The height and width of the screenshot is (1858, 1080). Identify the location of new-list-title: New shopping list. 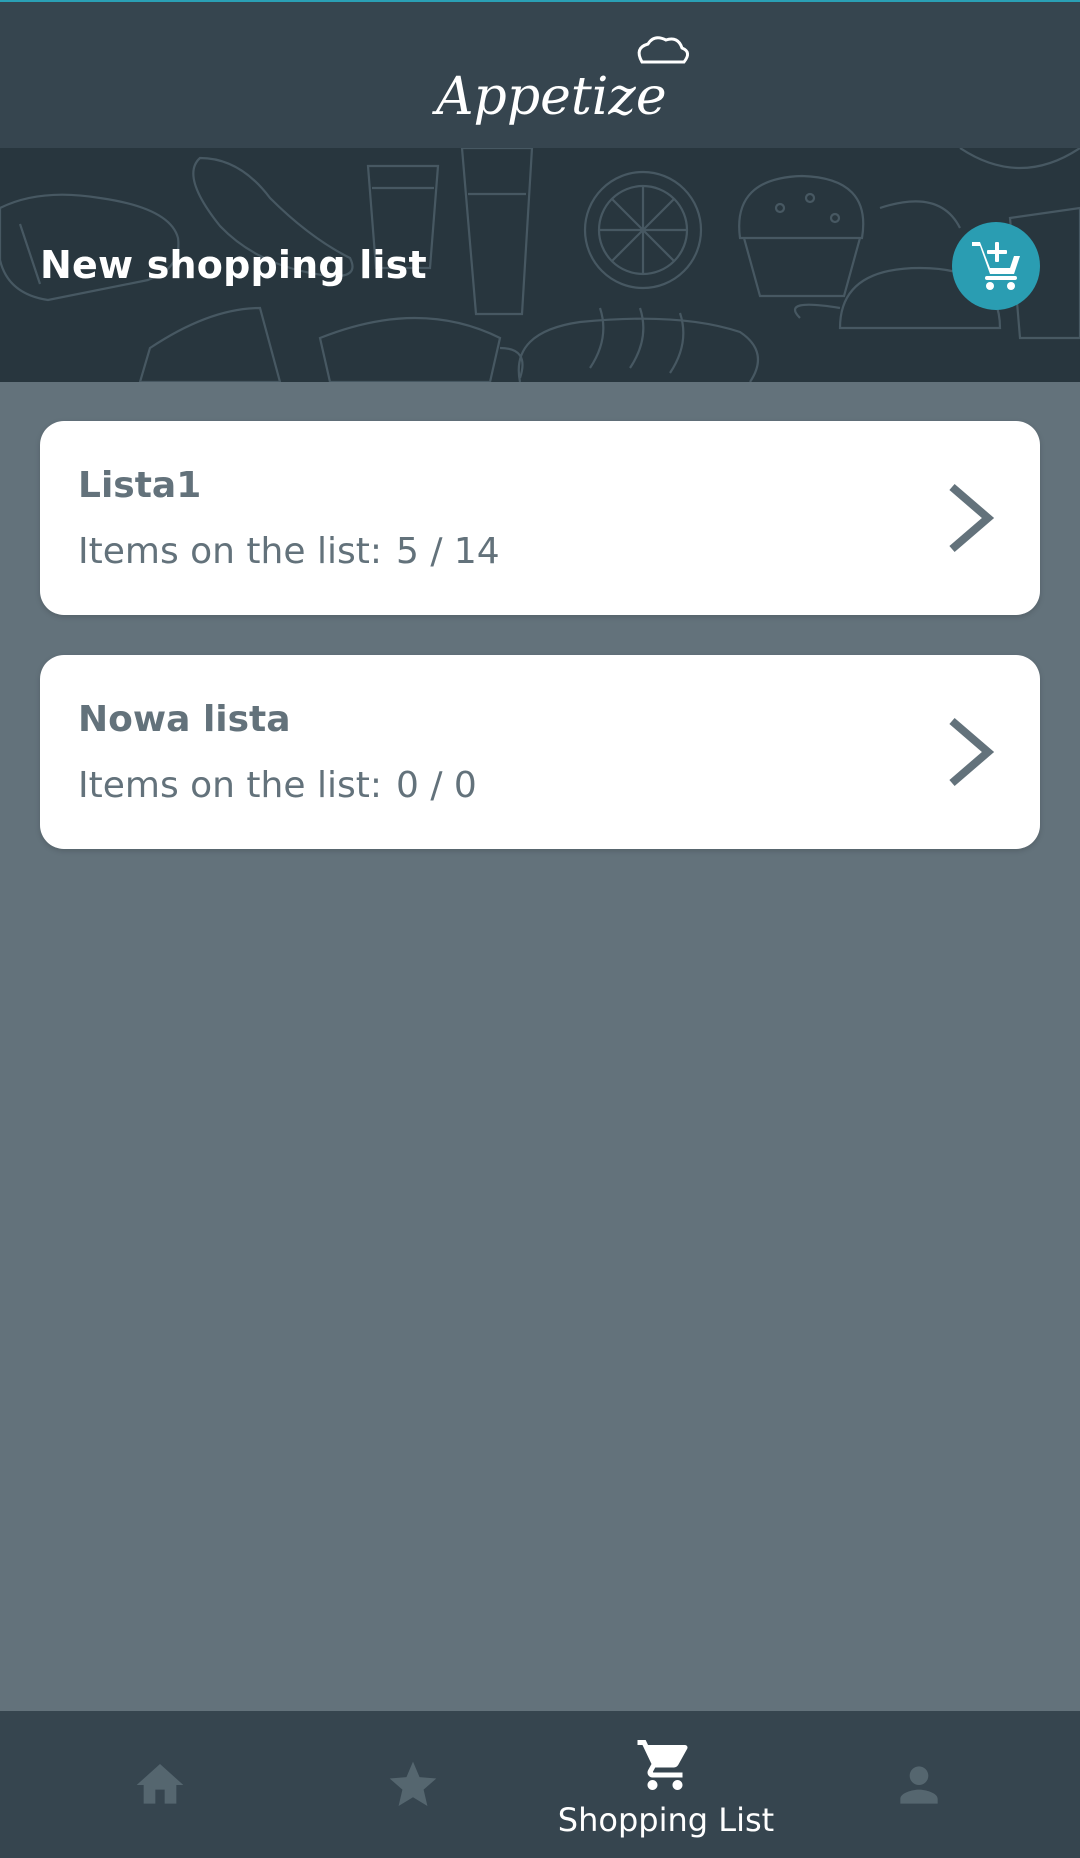
(233, 265).